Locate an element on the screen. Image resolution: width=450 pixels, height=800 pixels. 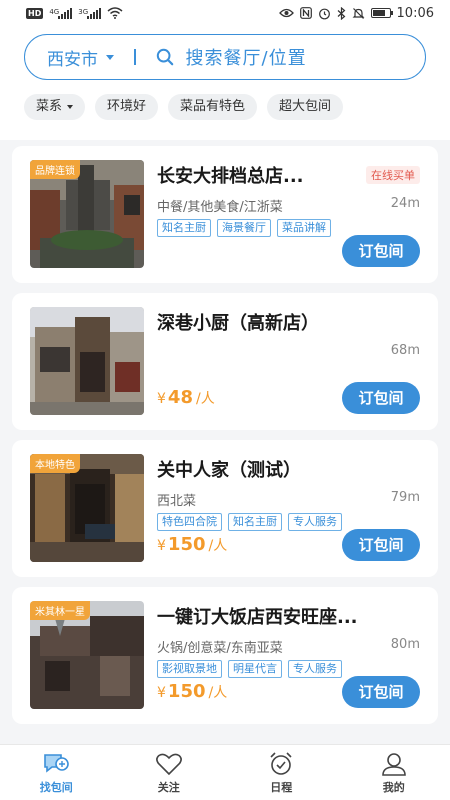
search-icon is located at coordinates (164, 57).